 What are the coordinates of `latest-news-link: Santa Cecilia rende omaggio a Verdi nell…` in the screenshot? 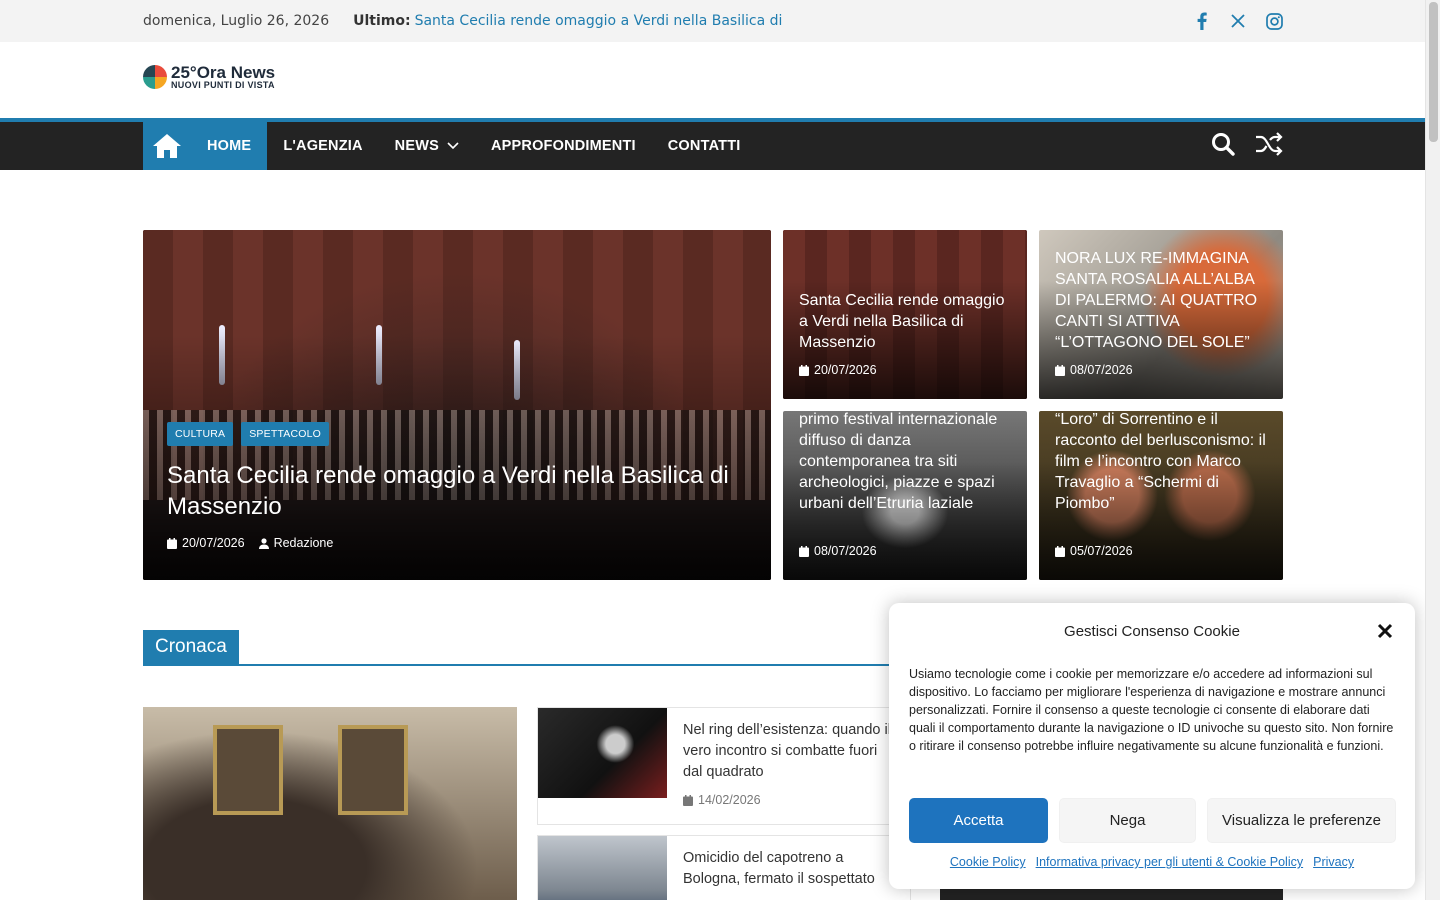 It's located at (599, 21).